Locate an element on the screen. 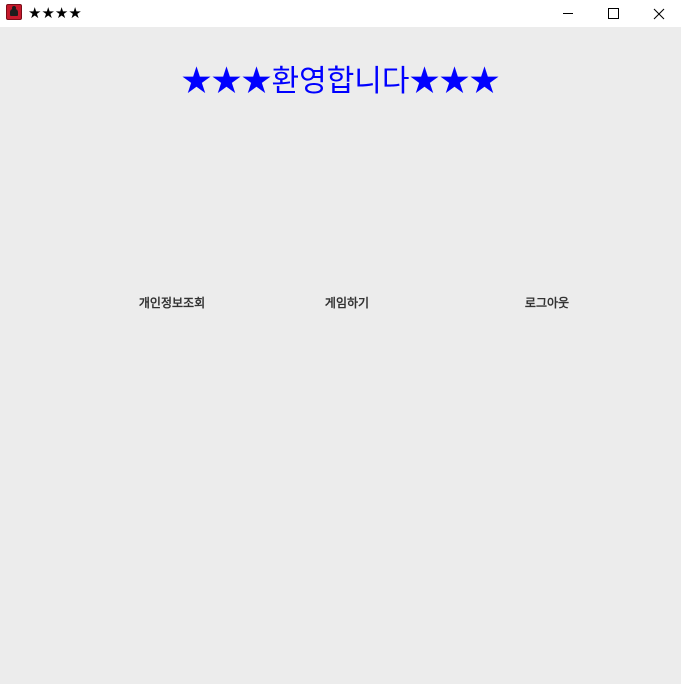  close-button is located at coordinates (658, 13).